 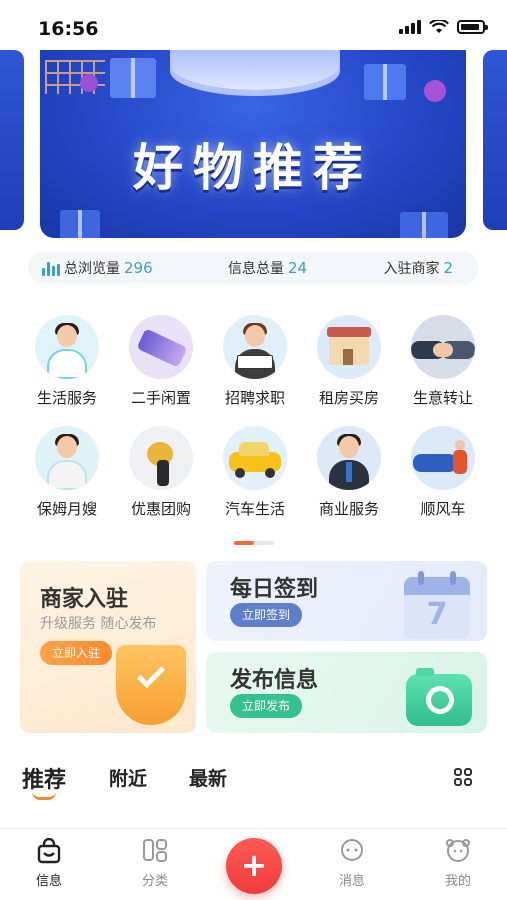 I want to click on category-label: 汽车生活, so click(x=254, y=509).